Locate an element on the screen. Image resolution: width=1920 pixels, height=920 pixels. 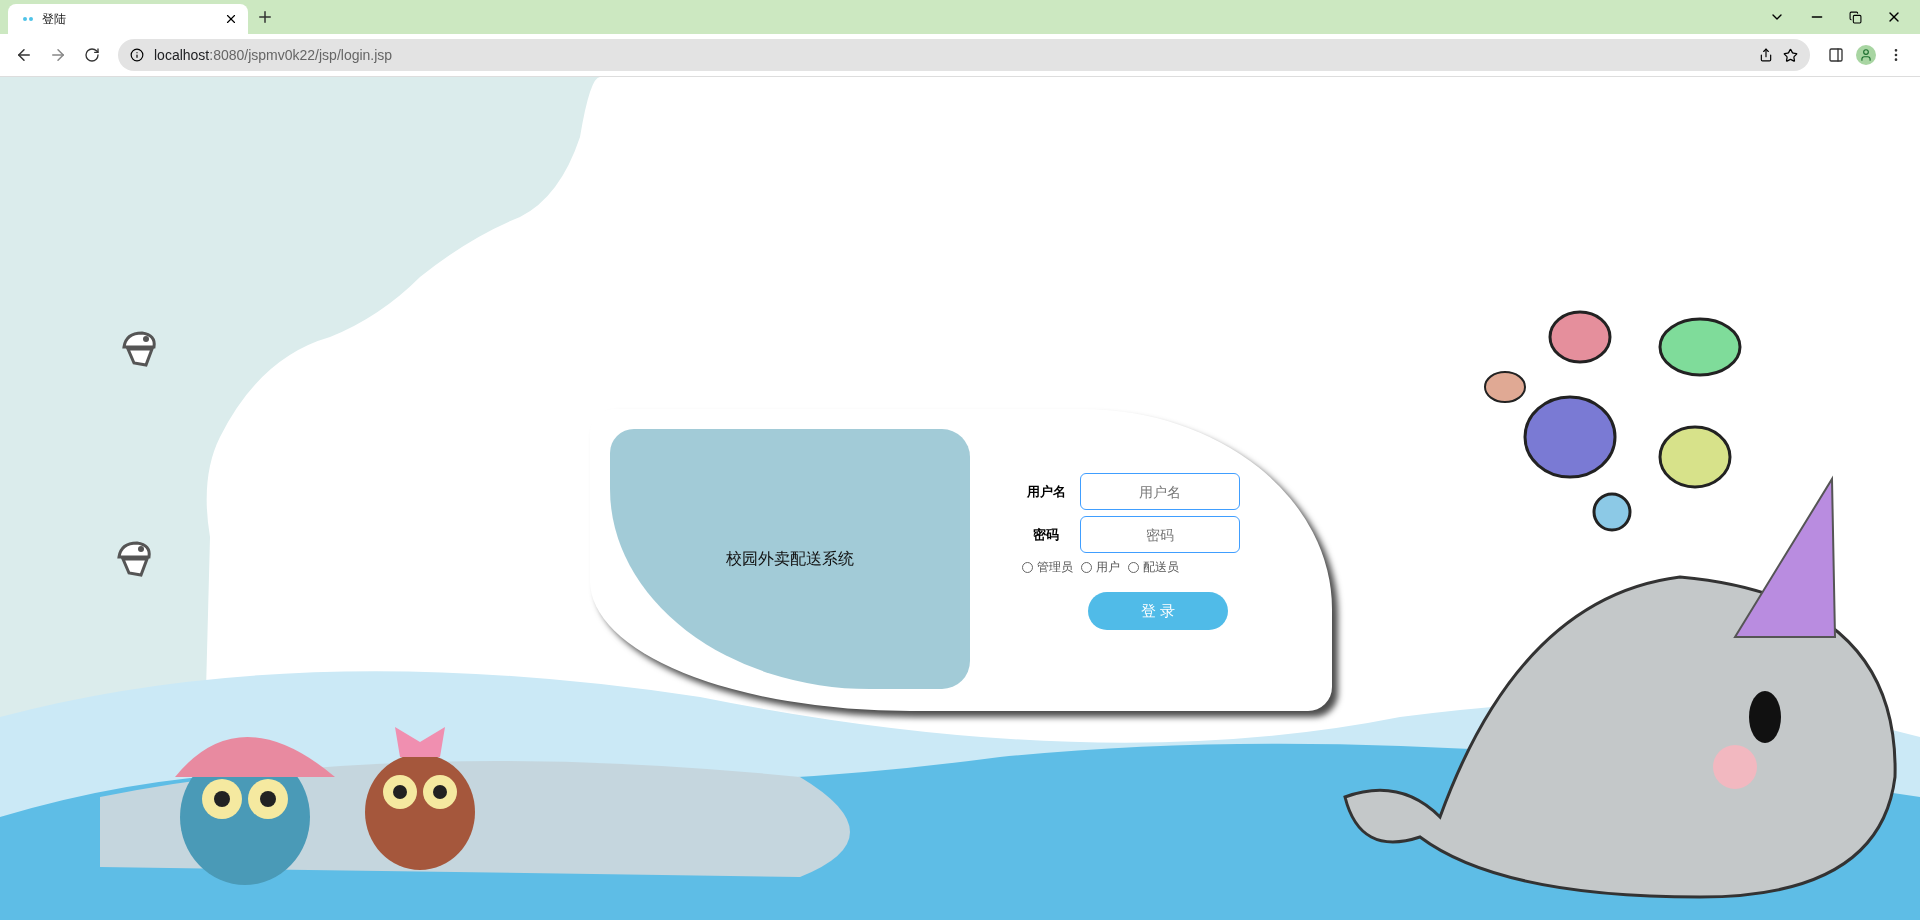
system-title: 校园外卖配送系统 is located at coordinates (790, 558).